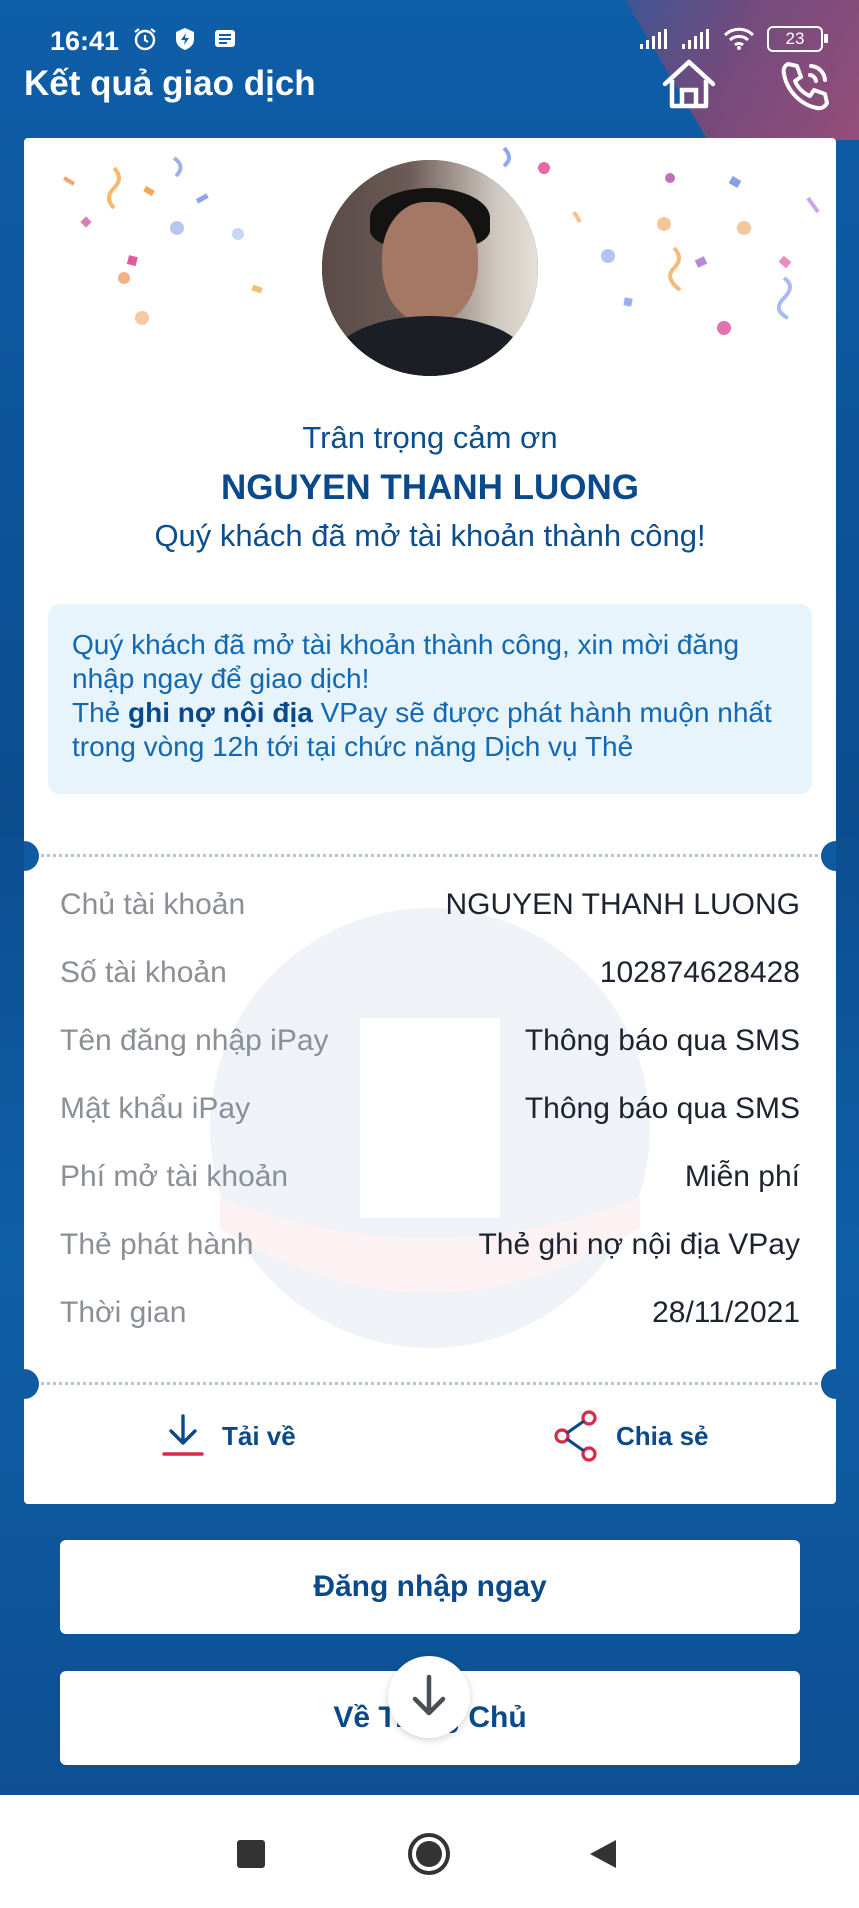  I want to click on share-icon, so click(575, 1436).